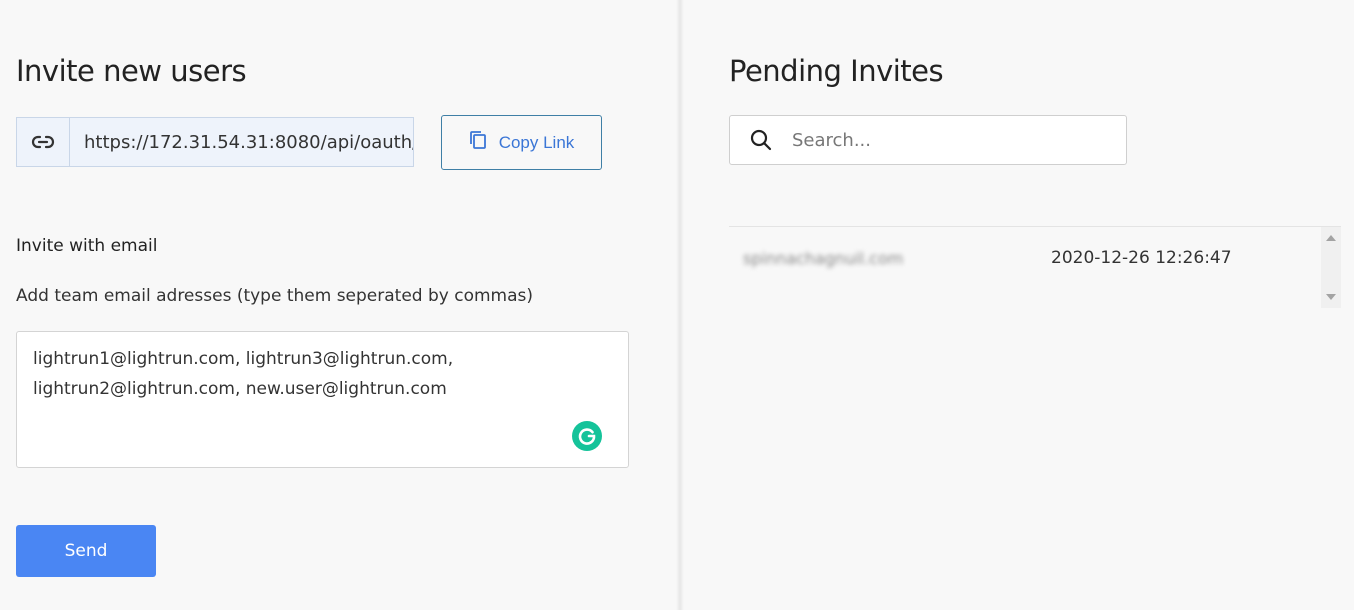  What do you see at coordinates (1331, 238) in the screenshot?
I see `scroll-up-icon` at bounding box center [1331, 238].